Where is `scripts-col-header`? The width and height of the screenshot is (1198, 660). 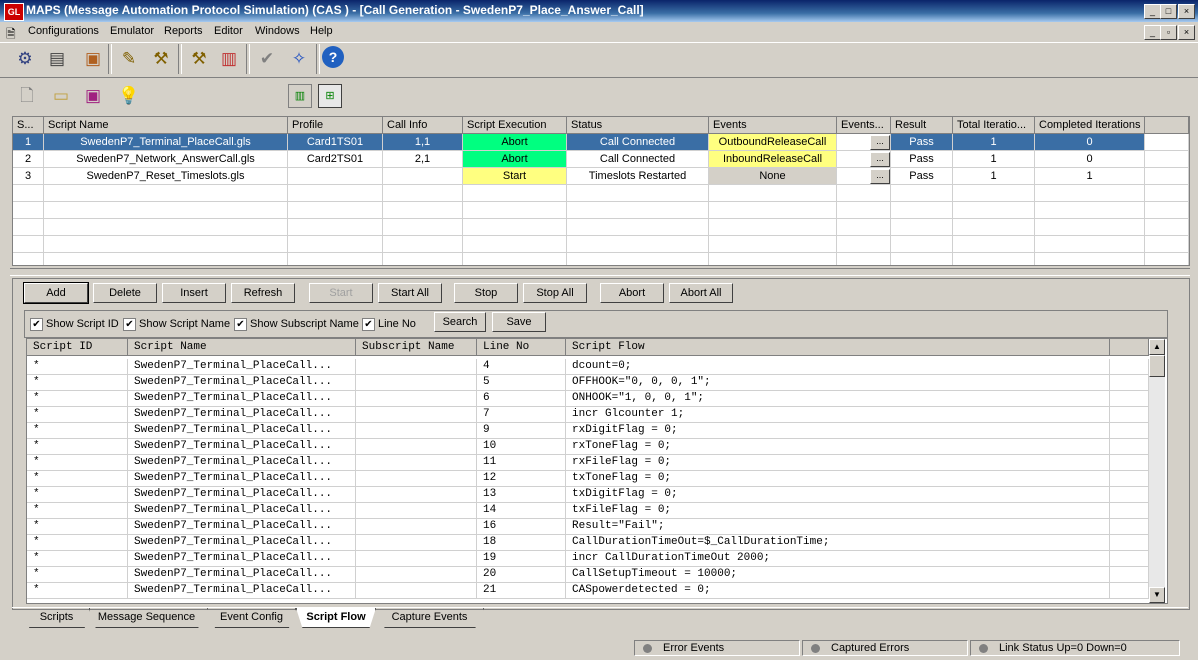
scripts-col-header is located at coordinates (1167, 125).